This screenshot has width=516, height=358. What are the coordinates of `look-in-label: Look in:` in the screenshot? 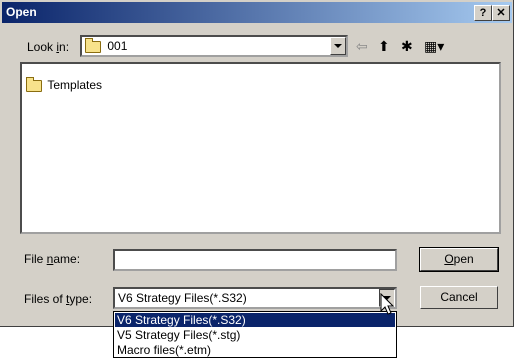 It's located at (48, 47).